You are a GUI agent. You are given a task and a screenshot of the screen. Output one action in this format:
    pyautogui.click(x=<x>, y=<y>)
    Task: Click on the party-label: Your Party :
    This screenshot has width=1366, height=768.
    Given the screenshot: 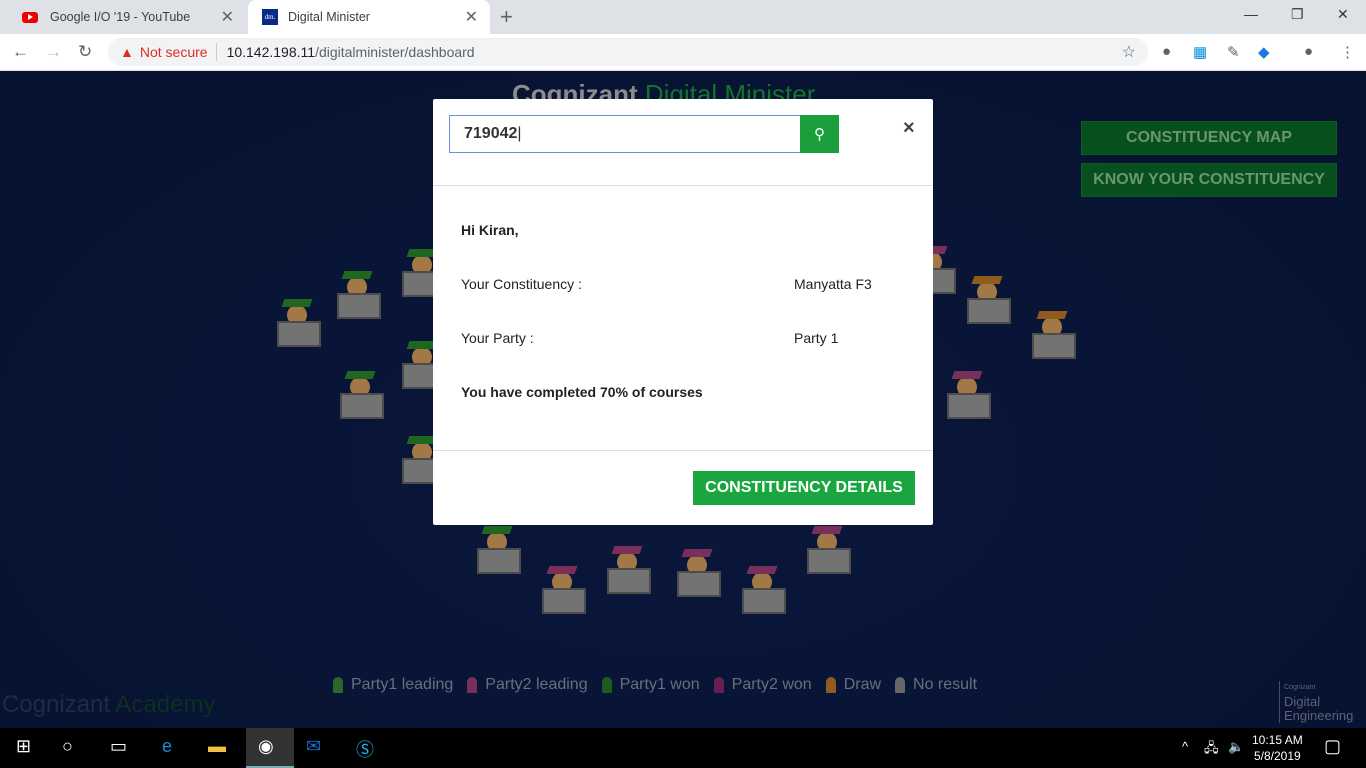 What is the action you would take?
    pyautogui.click(x=497, y=338)
    